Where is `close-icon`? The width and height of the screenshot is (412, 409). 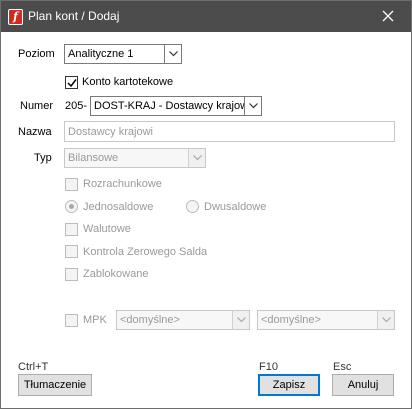
close-icon is located at coordinates (388, 16).